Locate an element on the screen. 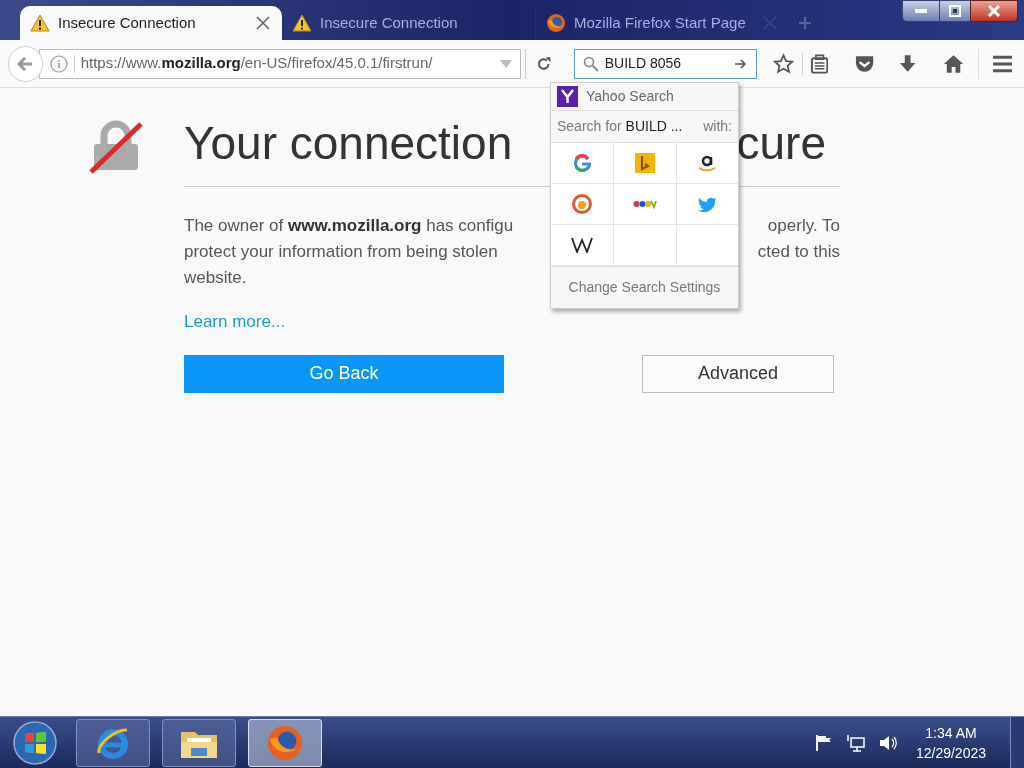 The image size is (1024, 768). flag-icon is located at coordinates (822, 742).